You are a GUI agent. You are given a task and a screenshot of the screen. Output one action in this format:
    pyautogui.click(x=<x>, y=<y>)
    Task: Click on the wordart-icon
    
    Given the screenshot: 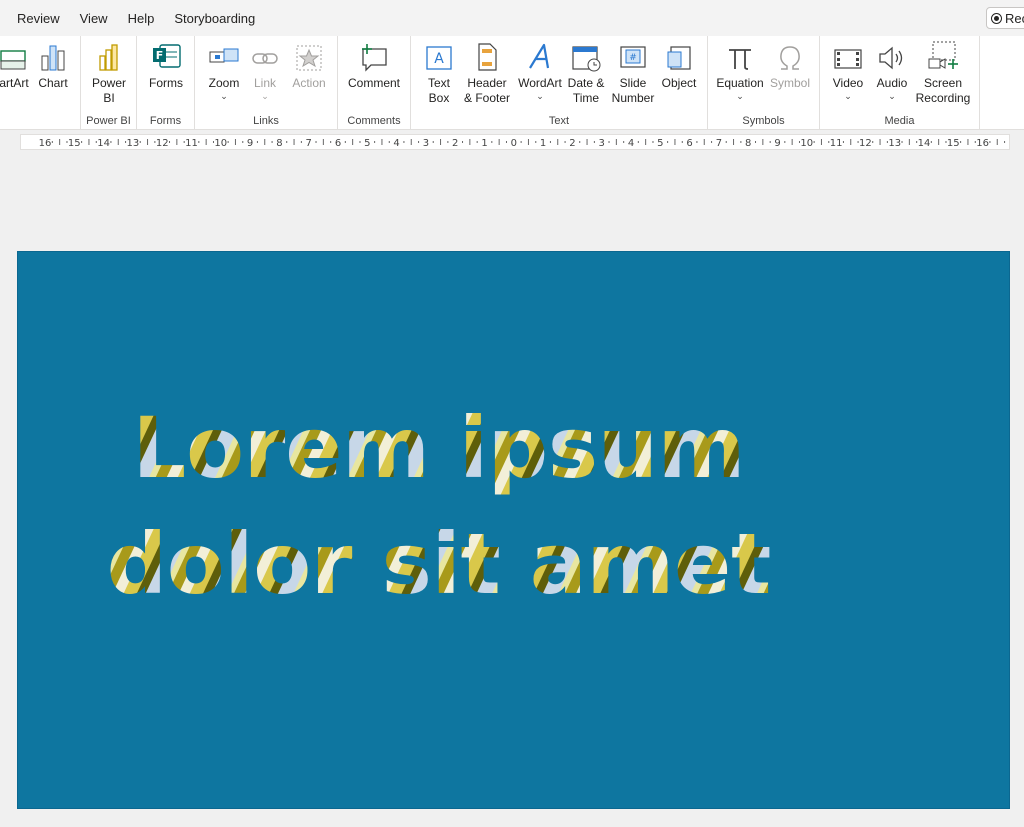 What is the action you would take?
    pyautogui.click(x=540, y=55)
    